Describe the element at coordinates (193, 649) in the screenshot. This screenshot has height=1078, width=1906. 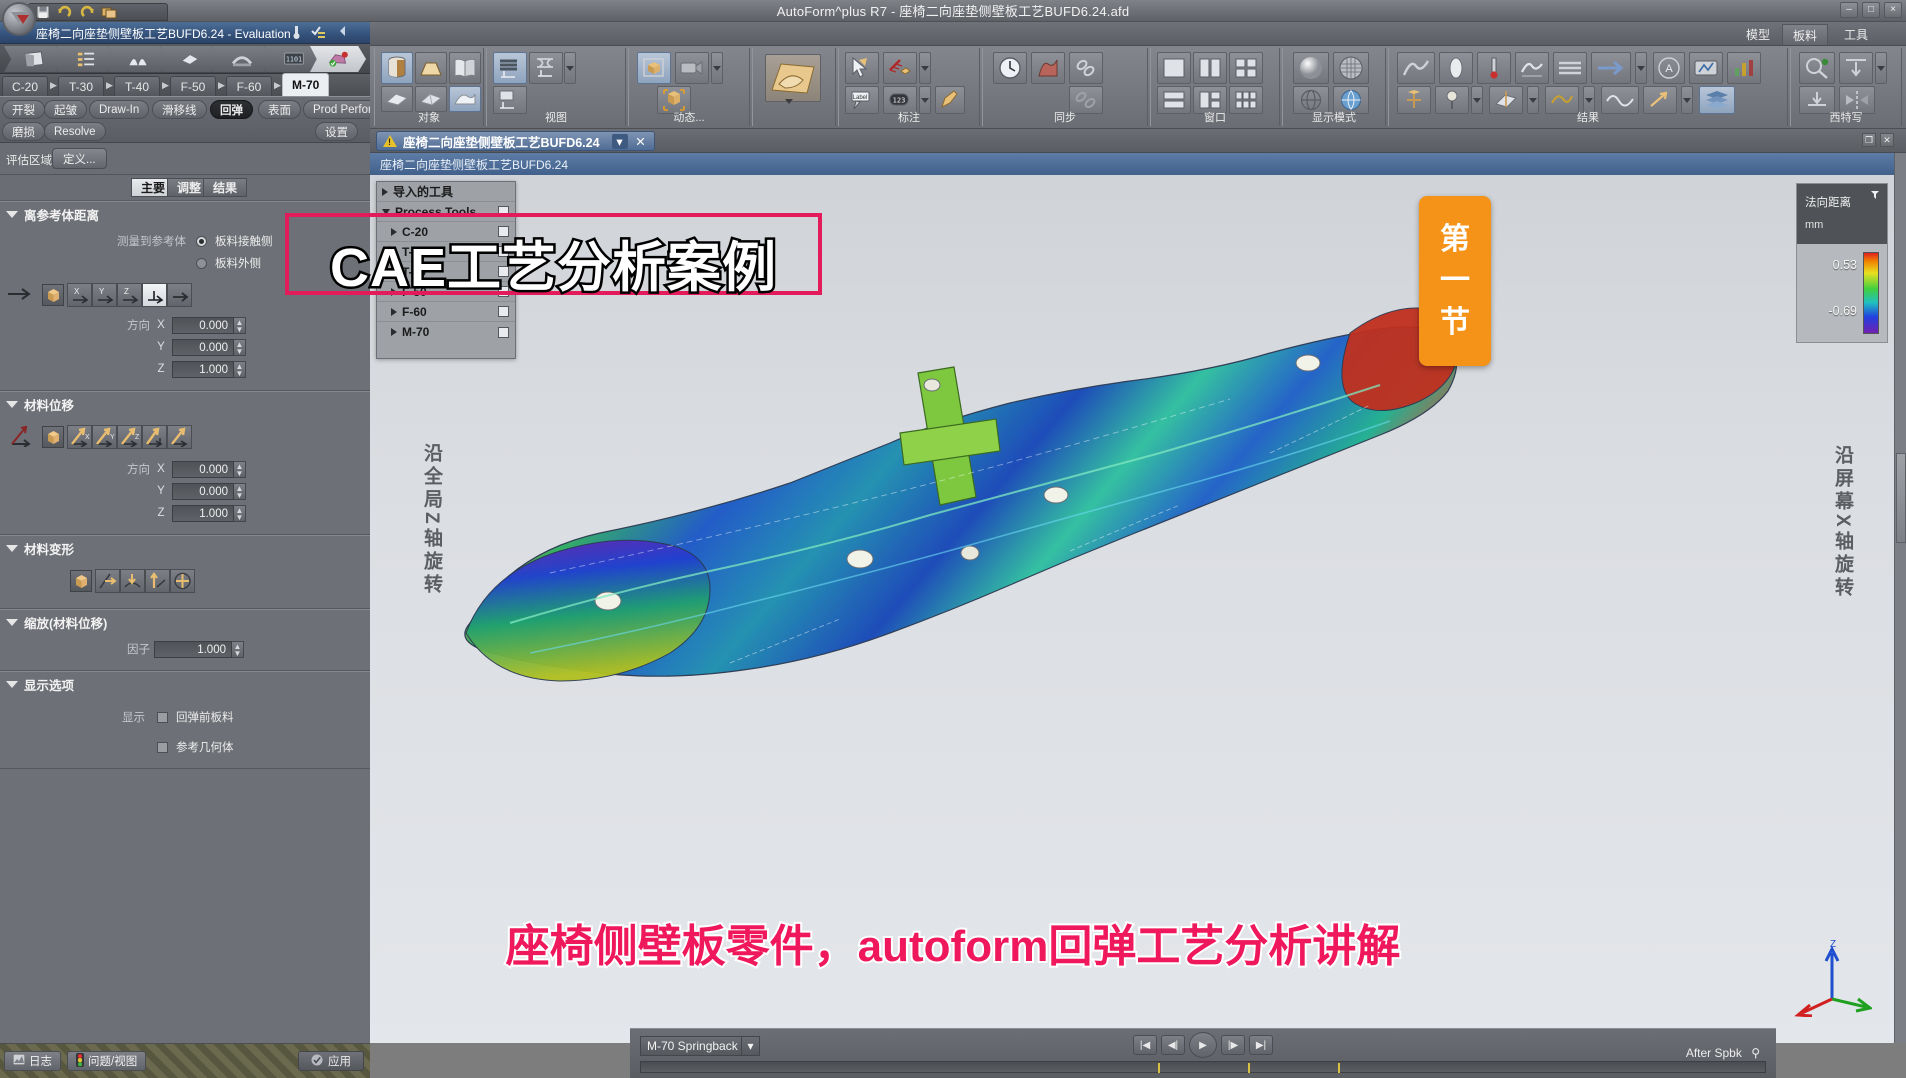
I see `scaling-factor-field: 1.000` at that location.